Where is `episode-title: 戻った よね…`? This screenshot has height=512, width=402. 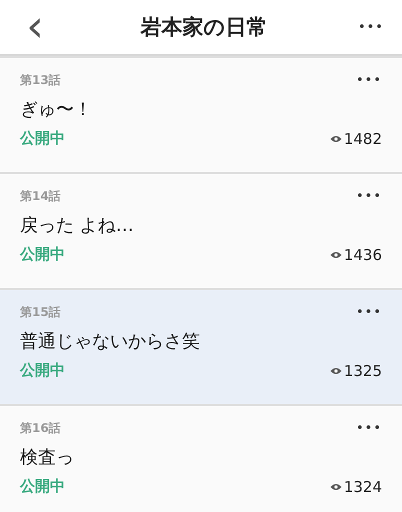 episode-title: 戻った よね… is located at coordinates (77, 225).